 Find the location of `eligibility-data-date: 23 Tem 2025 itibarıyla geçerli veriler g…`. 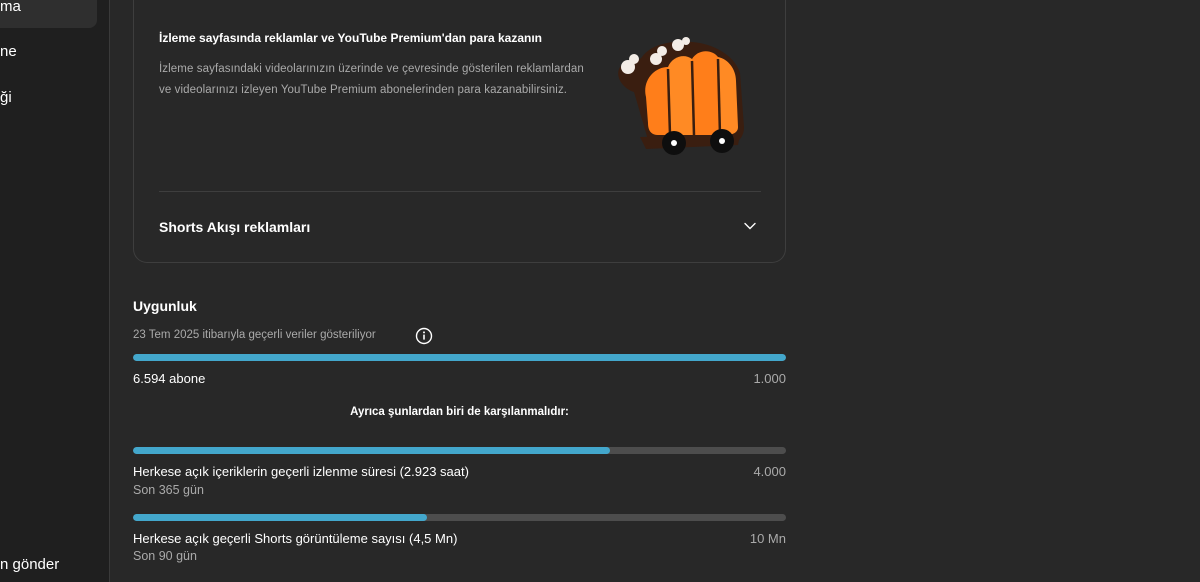

eligibility-data-date: 23 Tem 2025 itibarıyla geçerli veriler g… is located at coordinates (254, 335).